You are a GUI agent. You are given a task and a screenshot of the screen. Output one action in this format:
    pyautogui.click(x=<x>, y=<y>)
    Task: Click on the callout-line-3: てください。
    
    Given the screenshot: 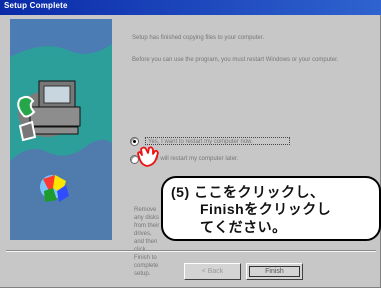 What is the action you would take?
    pyautogui.click(x=243, y=227)
    